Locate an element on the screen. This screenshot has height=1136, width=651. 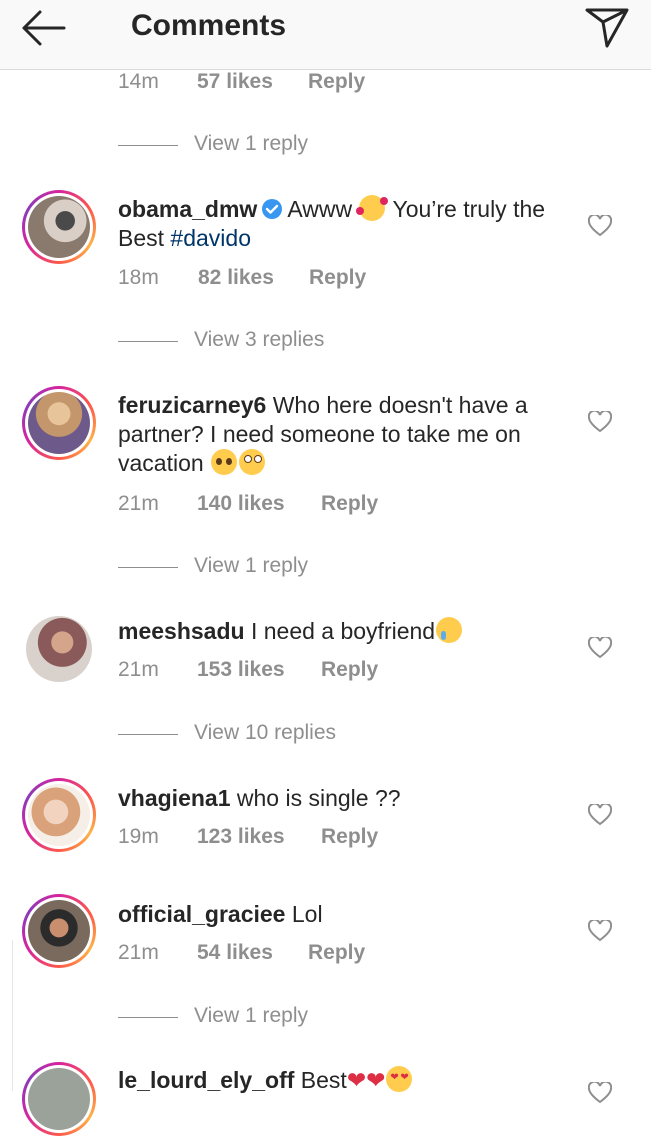
comment-time: 18m is located at coordinates (138, 277).